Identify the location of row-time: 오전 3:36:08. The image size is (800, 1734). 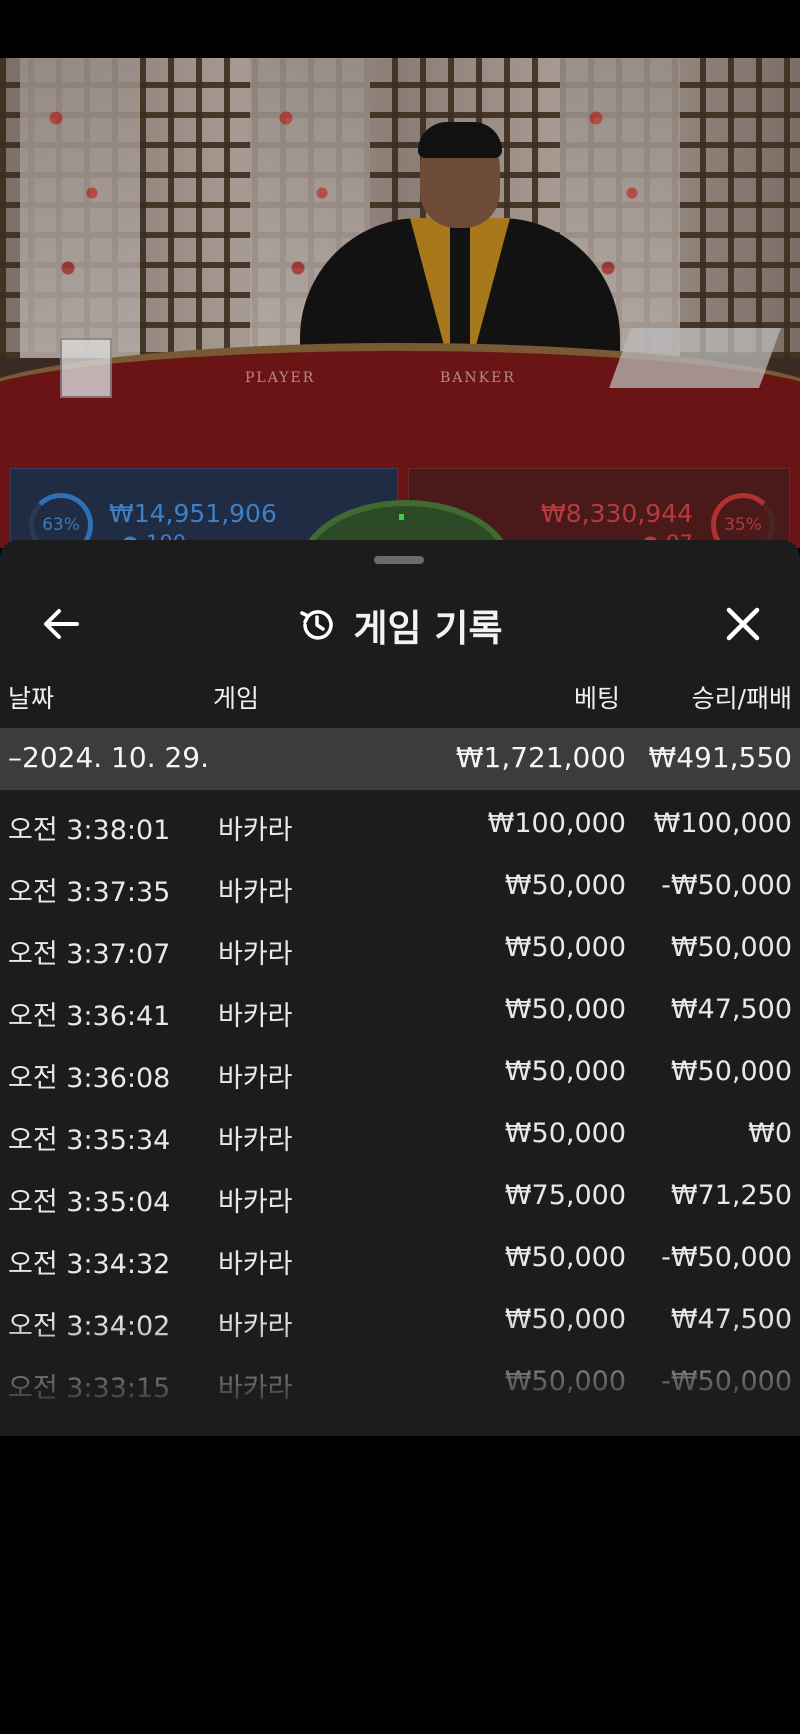
(89, 1078).